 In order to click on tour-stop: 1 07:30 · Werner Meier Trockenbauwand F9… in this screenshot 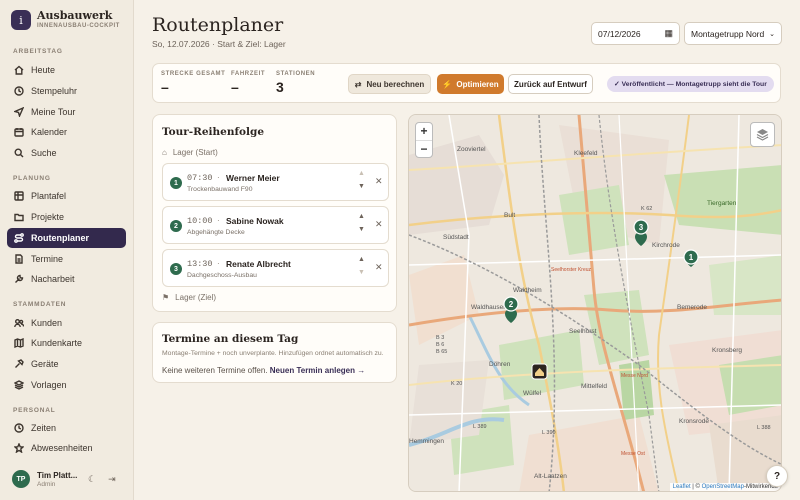, I will do `click(275, 182)`.